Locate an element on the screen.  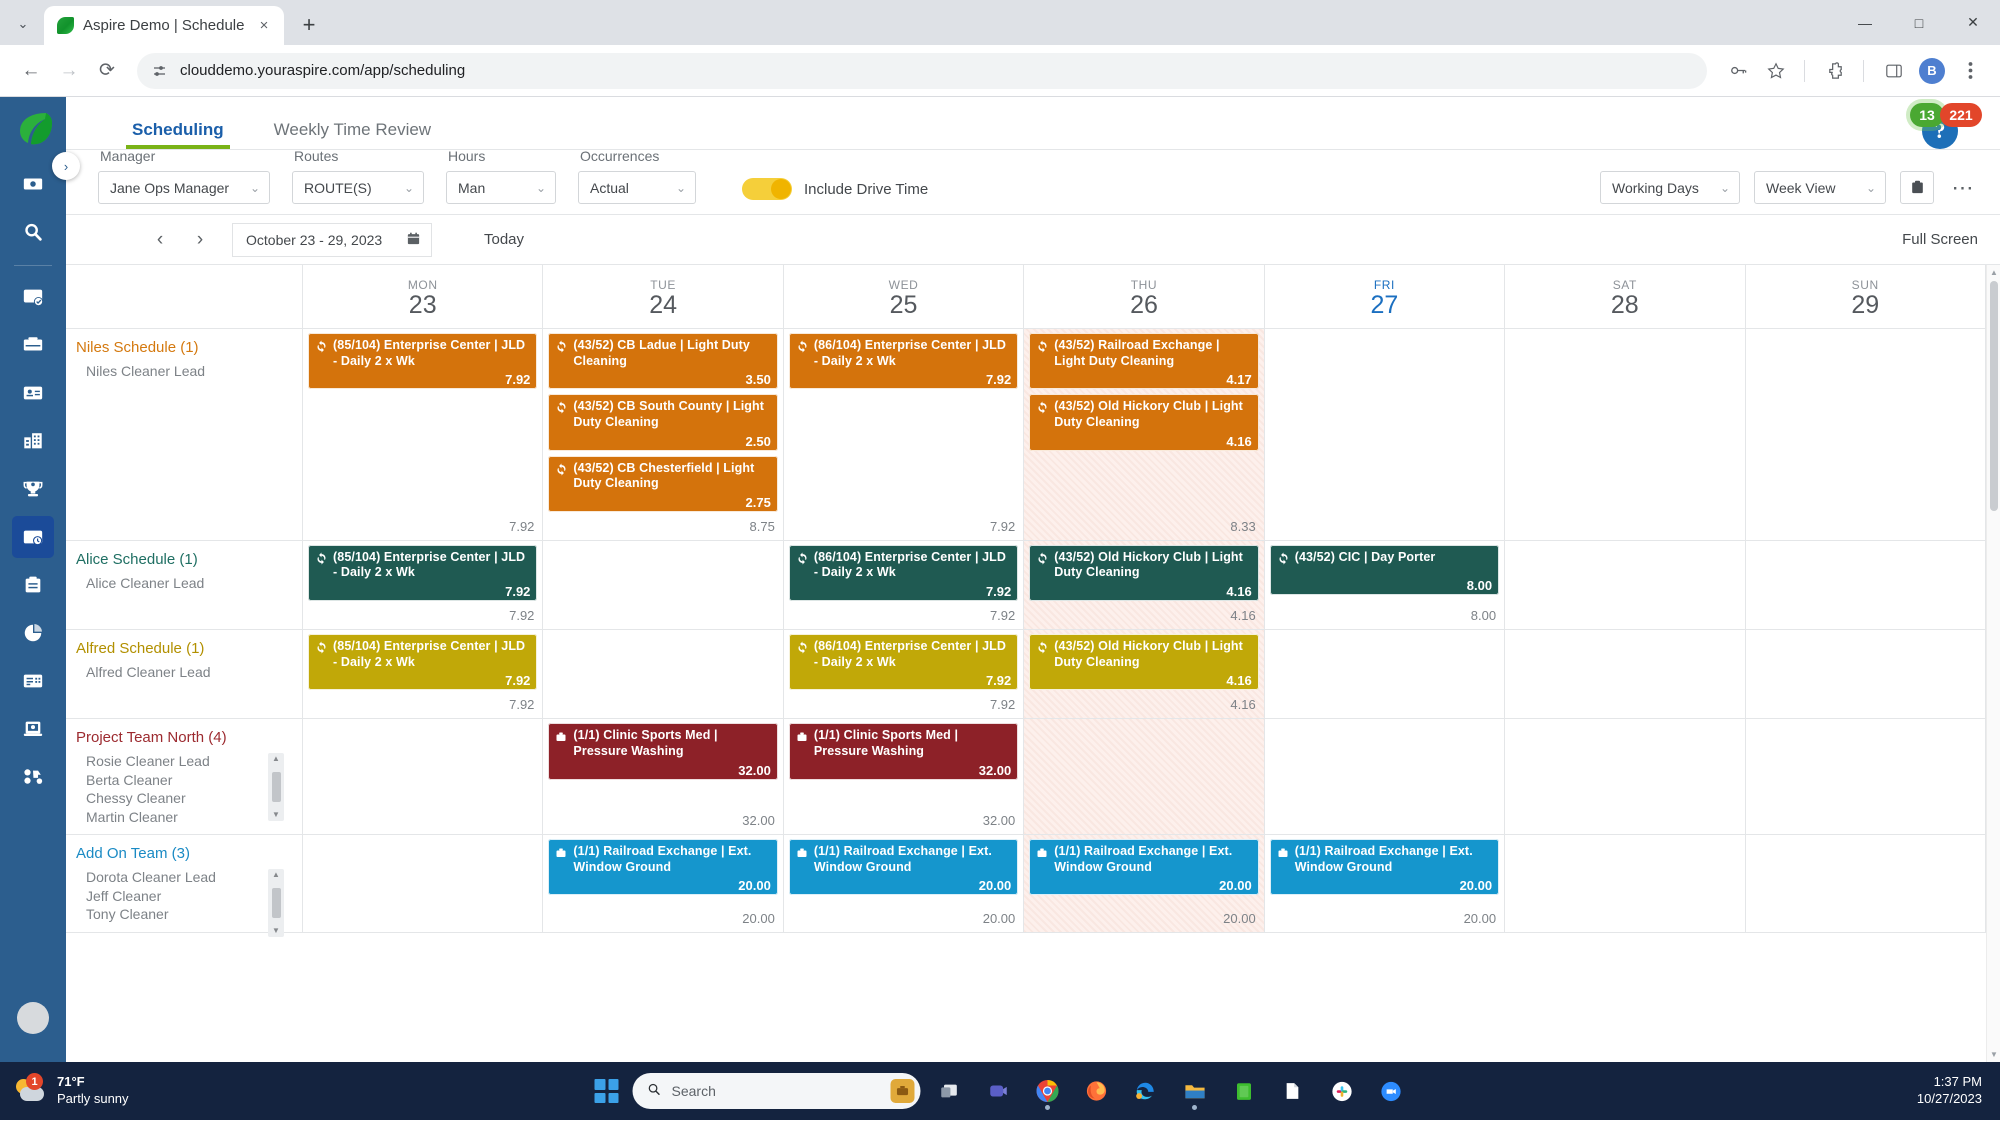
calendar-scrollbar: ▲ ▼ is located at coordinates (1993, 663).